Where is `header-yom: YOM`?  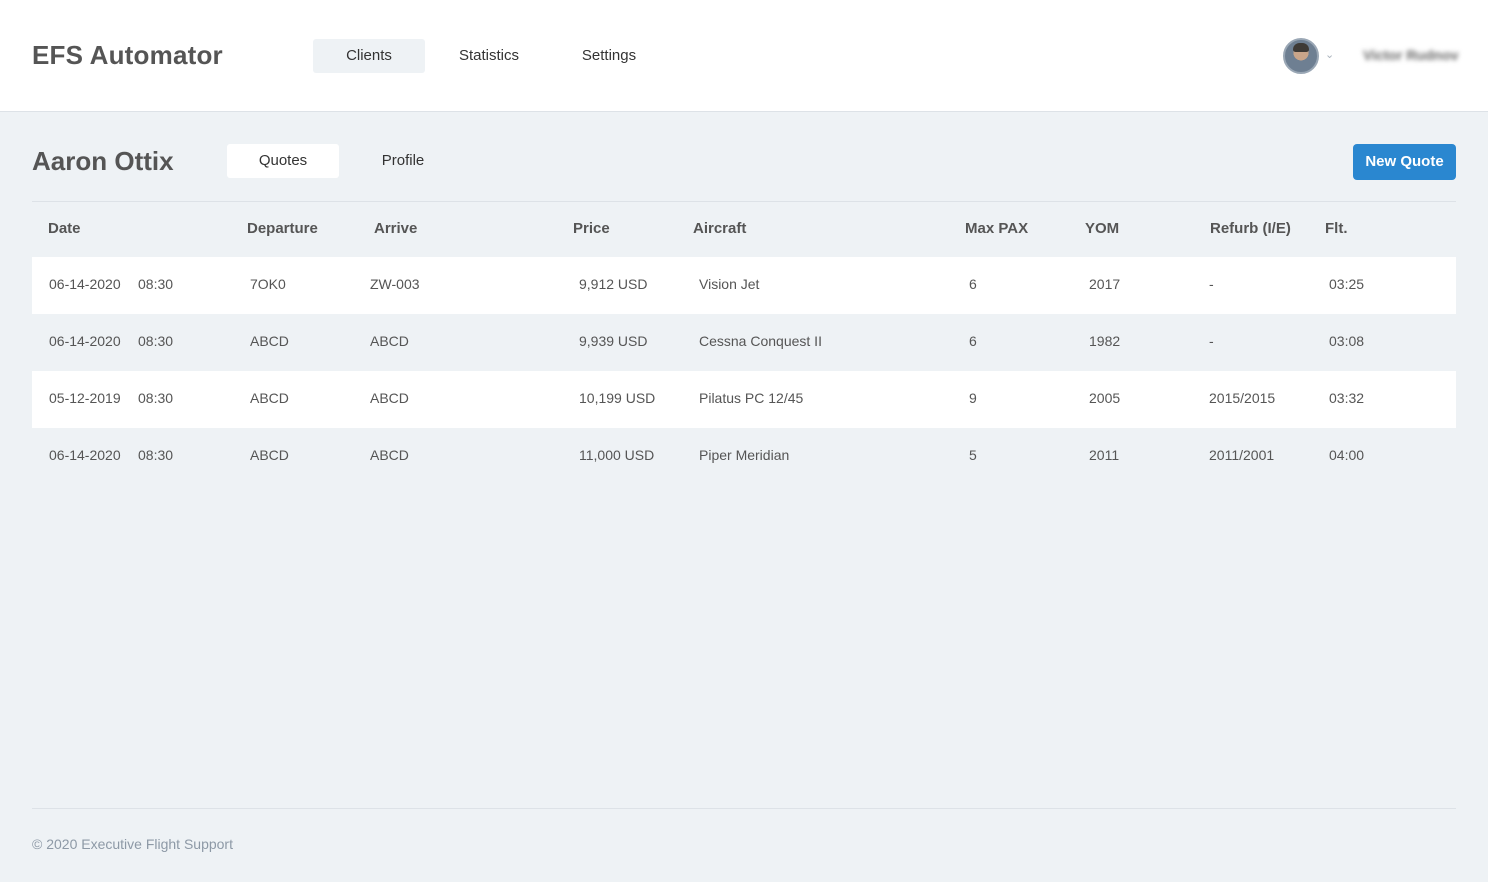
header-yom: YOM is located at coordinates (1102, 228).